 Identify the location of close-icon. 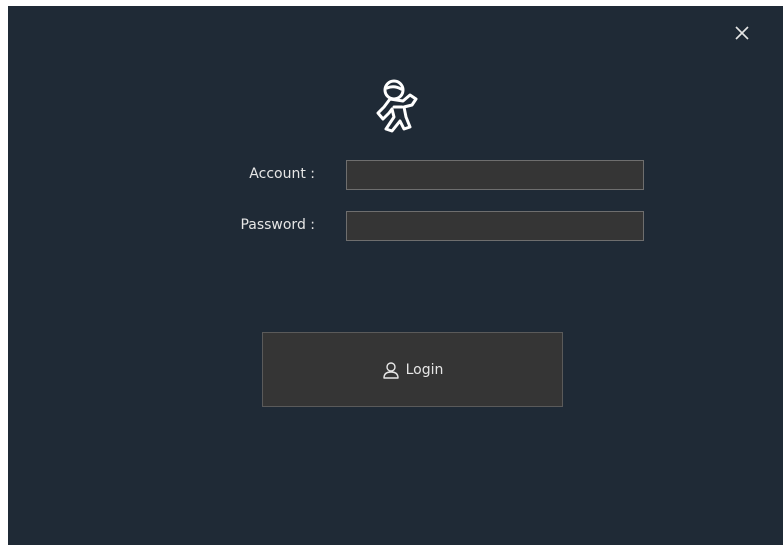
(742, 33).